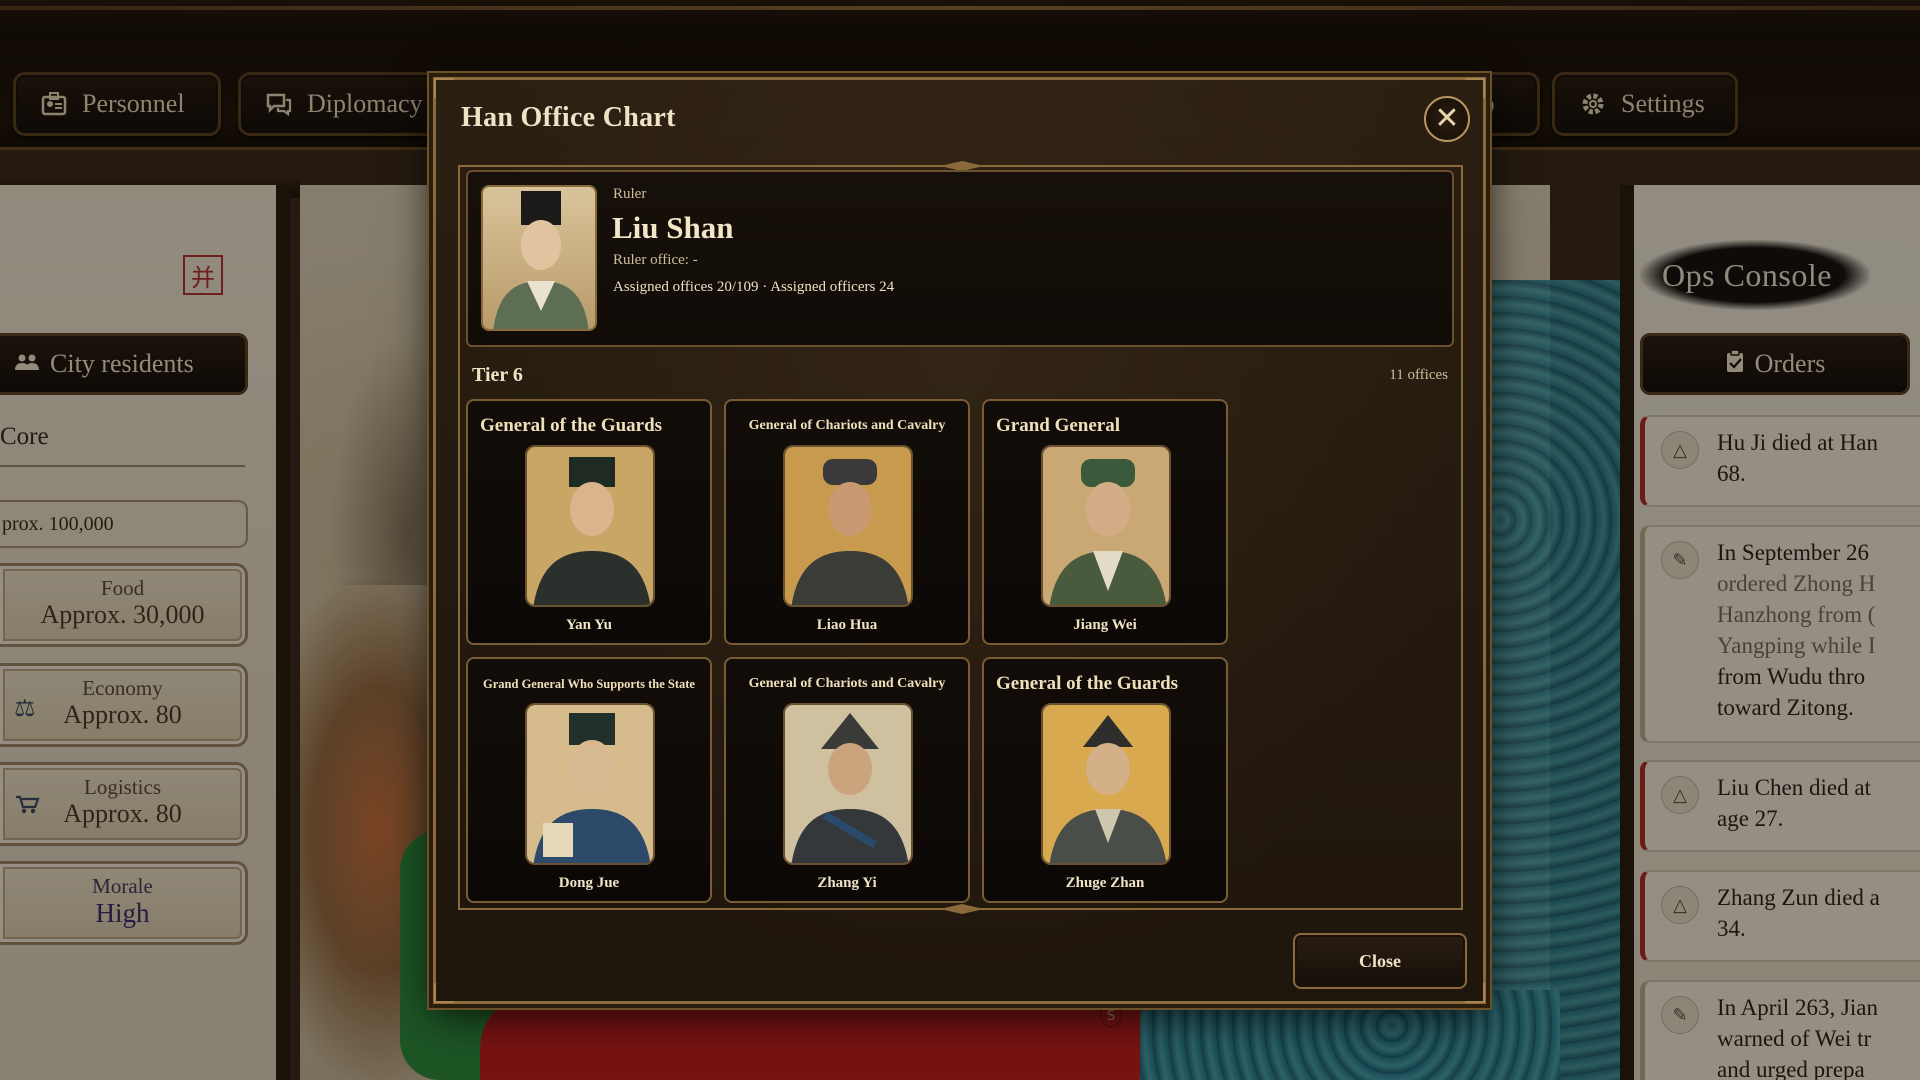 This screenshot has width=1920, height=1080. I want to click on office-title: Grand General Who Supports the State, so click(589, 684).